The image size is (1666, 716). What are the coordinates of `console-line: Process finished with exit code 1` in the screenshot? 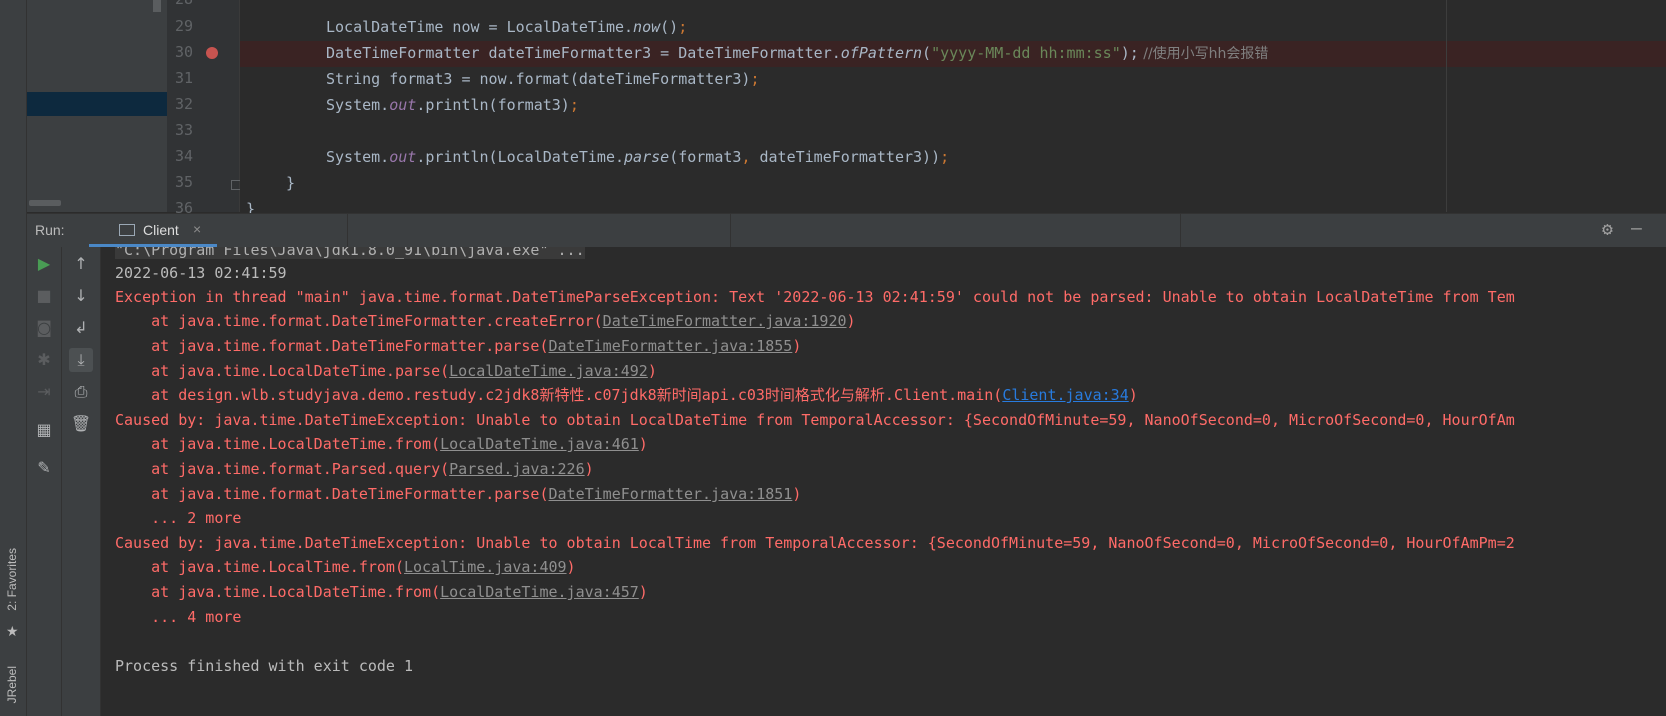 It's located at (264, 666).